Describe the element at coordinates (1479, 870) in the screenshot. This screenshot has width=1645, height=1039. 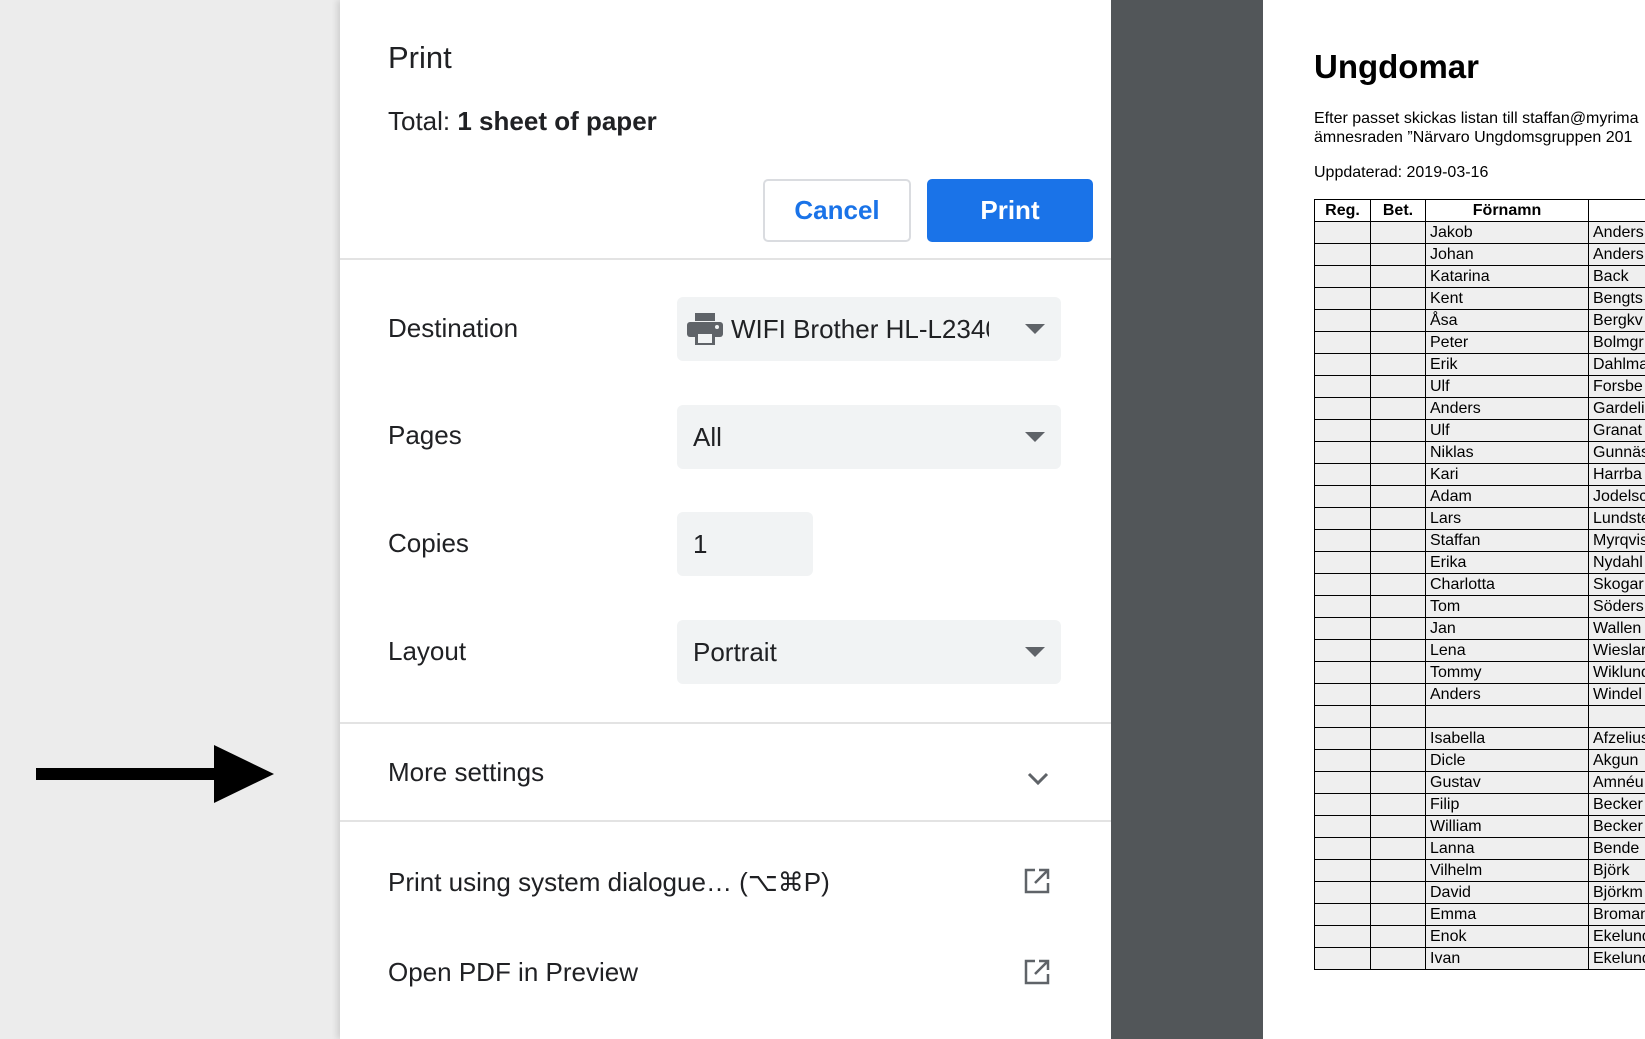
I see `table-row: Vilhelm Björk` at that location.